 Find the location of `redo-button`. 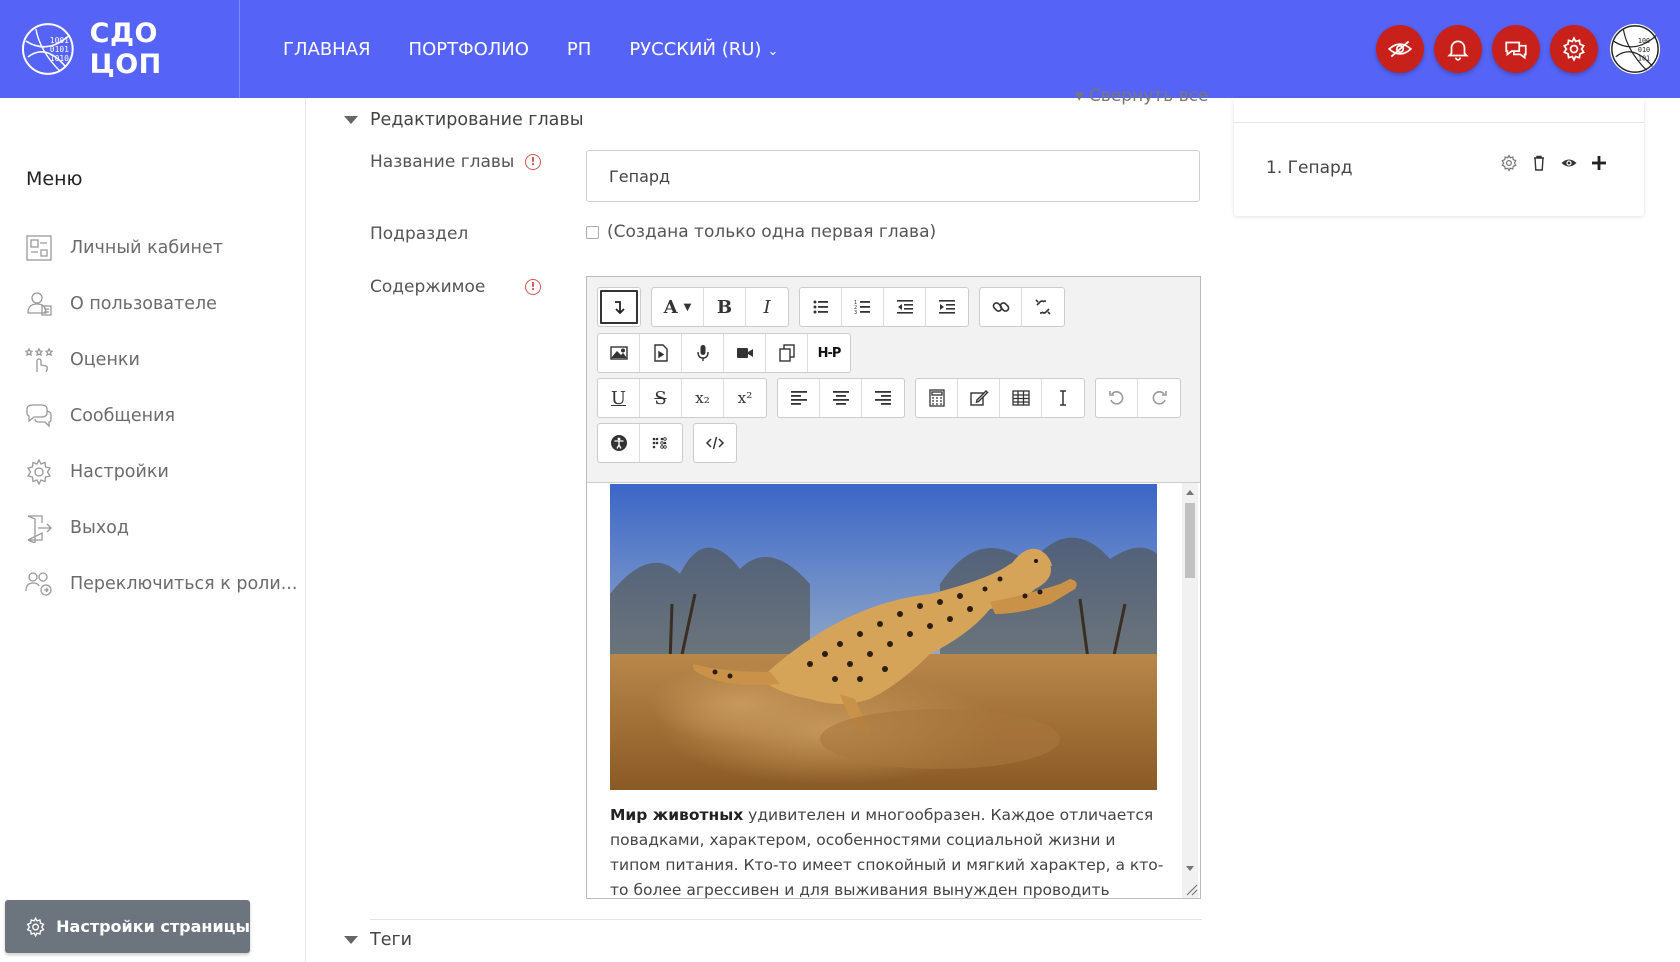

redo-button is located at coordinates (1159, 398).